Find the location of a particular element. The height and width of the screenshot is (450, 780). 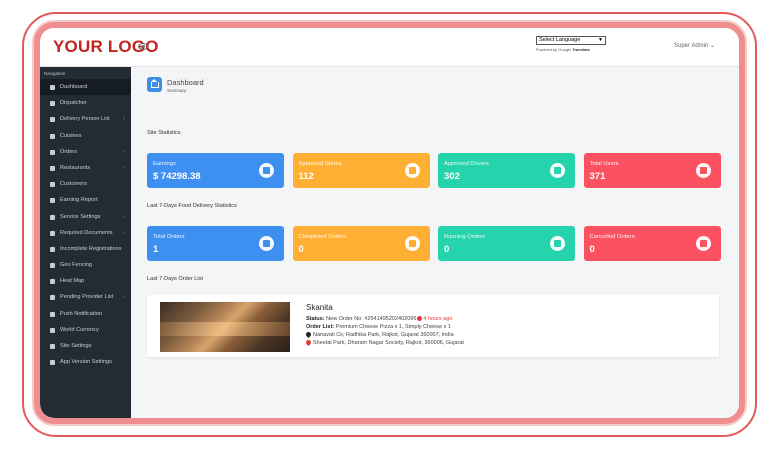

sidebar-item-earning-report: Earning Report is located at coordinates (85, 200).